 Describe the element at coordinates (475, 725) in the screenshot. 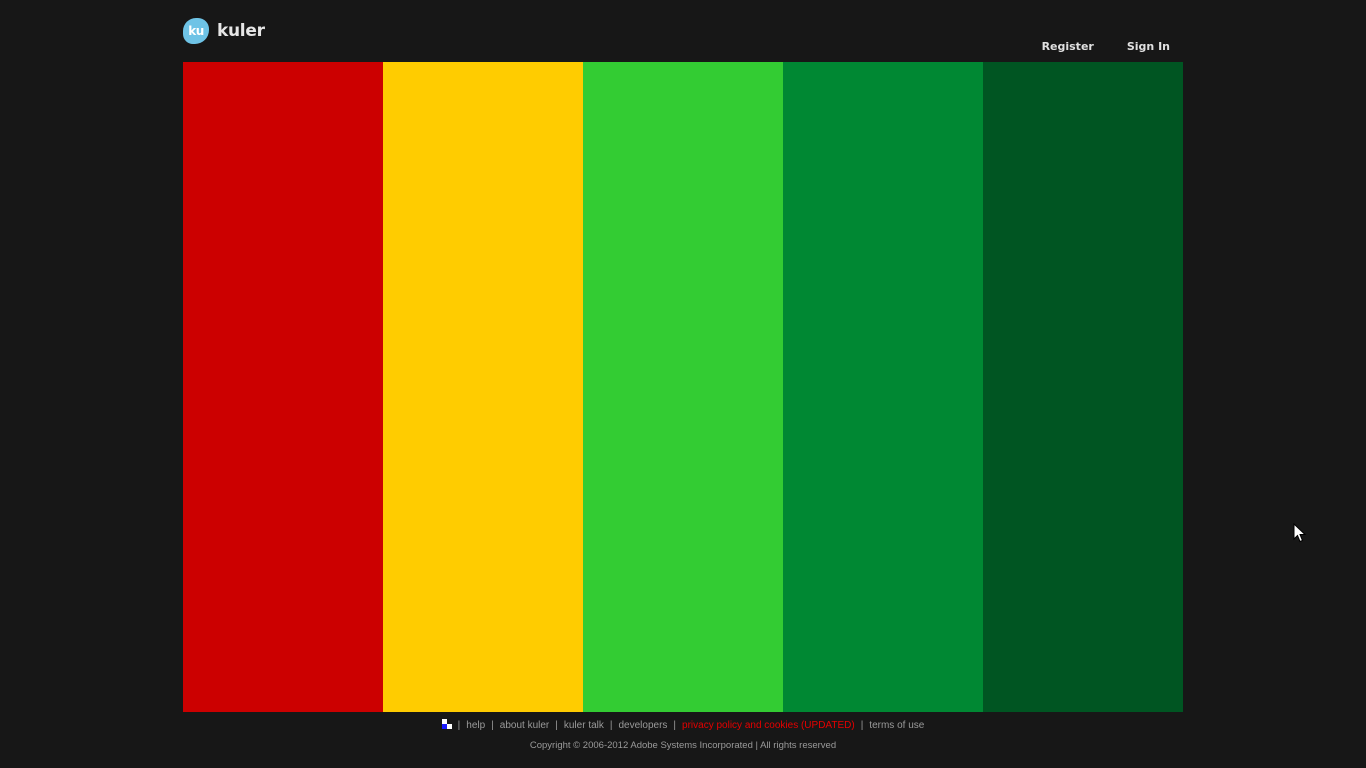

I see `help-link: help` at that location.